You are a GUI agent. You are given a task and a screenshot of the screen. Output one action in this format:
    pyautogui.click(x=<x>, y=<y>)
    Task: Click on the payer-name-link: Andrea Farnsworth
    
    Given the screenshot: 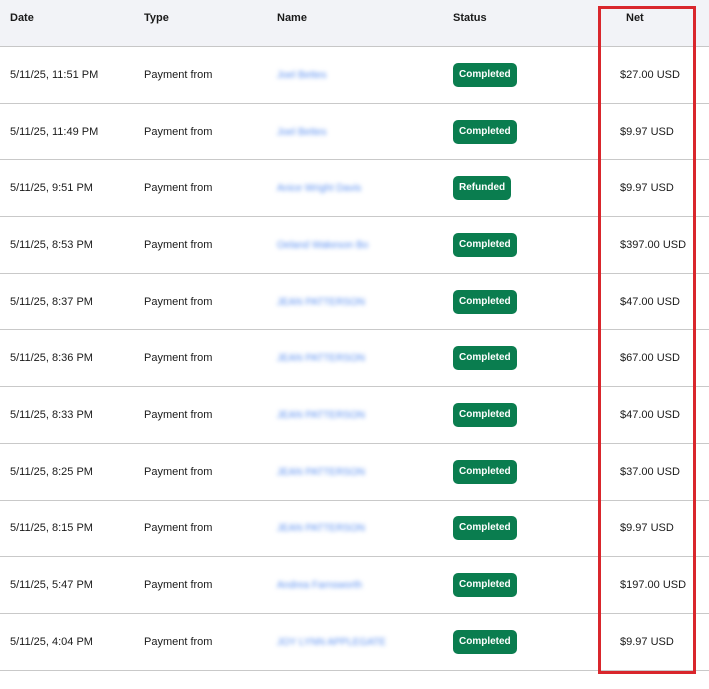 What is the action you would take?
    pyautogui.click(x=319, y=585)
    